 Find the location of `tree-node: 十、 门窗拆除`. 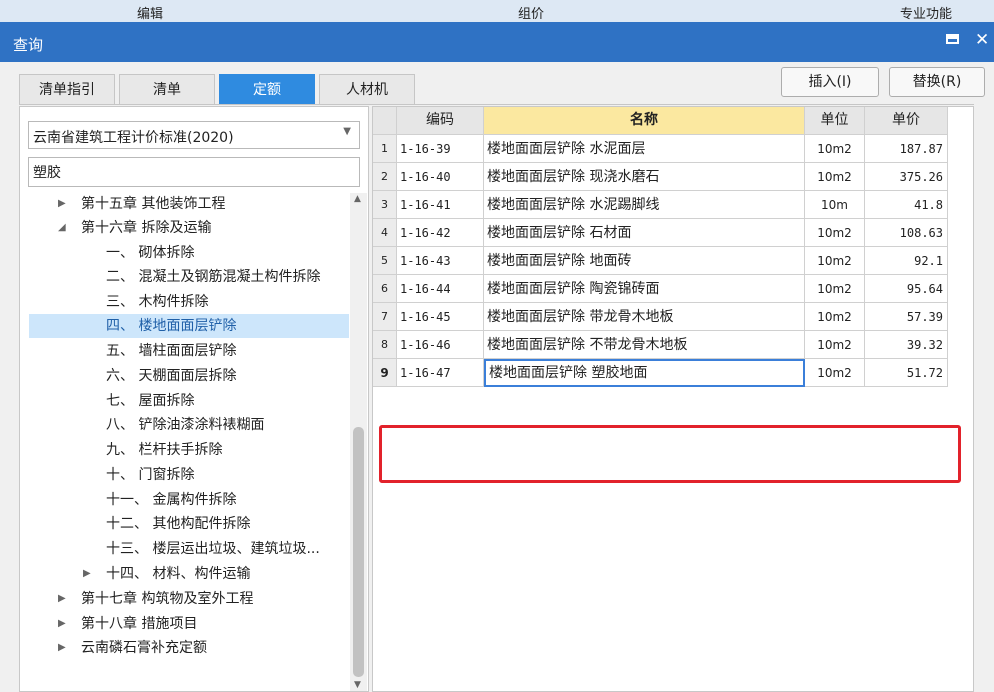

tree-node: 十、 门窗拆除 is located at coordinates (188, 475).